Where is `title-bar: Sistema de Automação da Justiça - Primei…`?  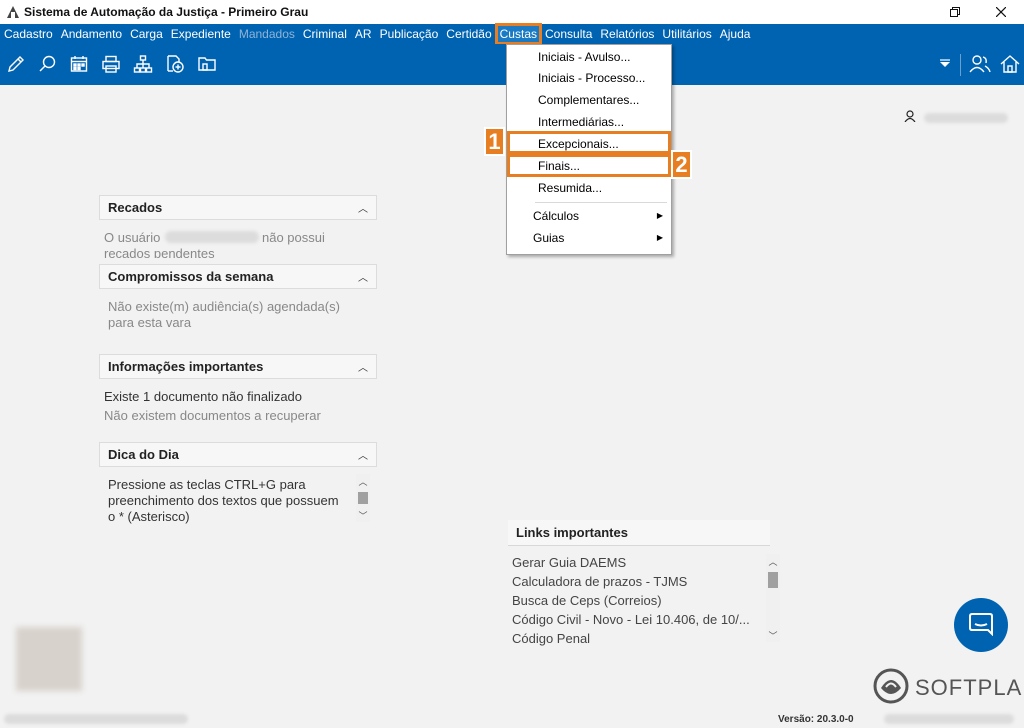
title-bar: Sistema de Automação da Justiça - Primei… is located at coordinates (512, 12).